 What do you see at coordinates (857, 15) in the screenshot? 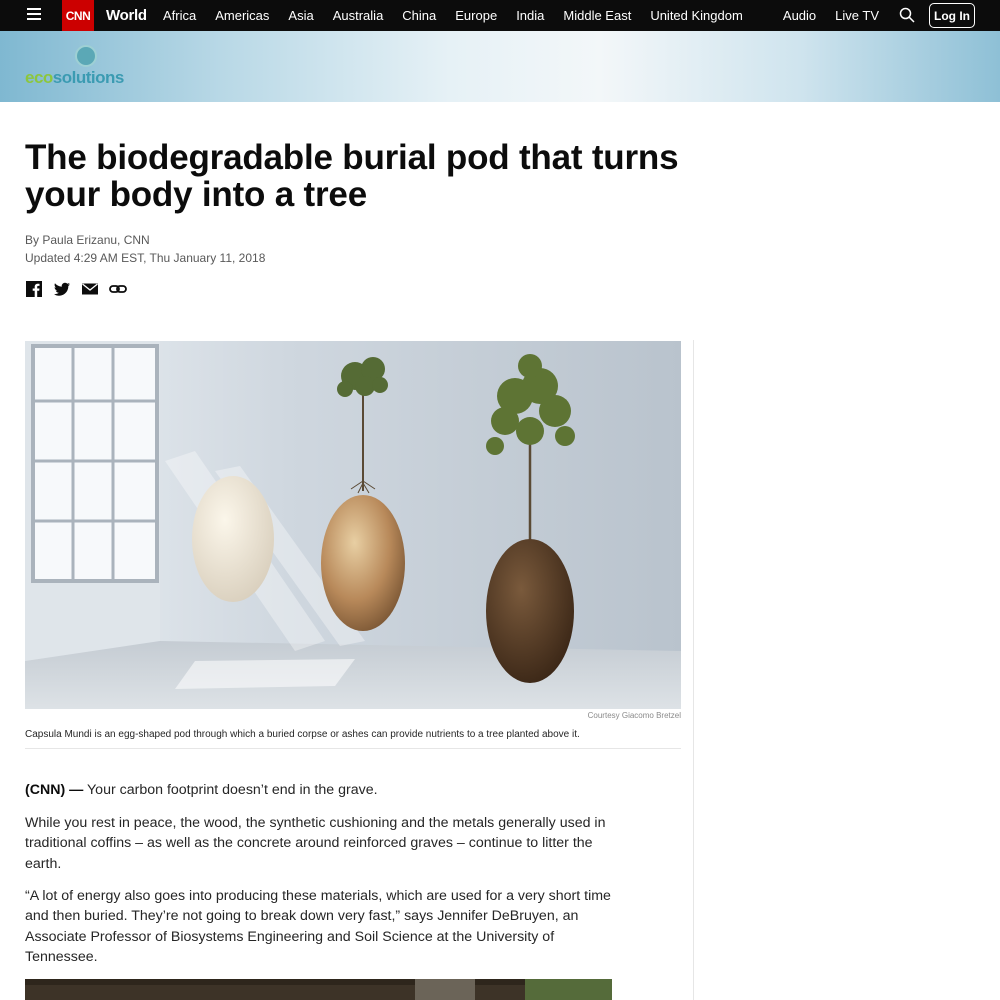
I see `nav-link-live-tv: Live TV` at bounding box center [857, 15].